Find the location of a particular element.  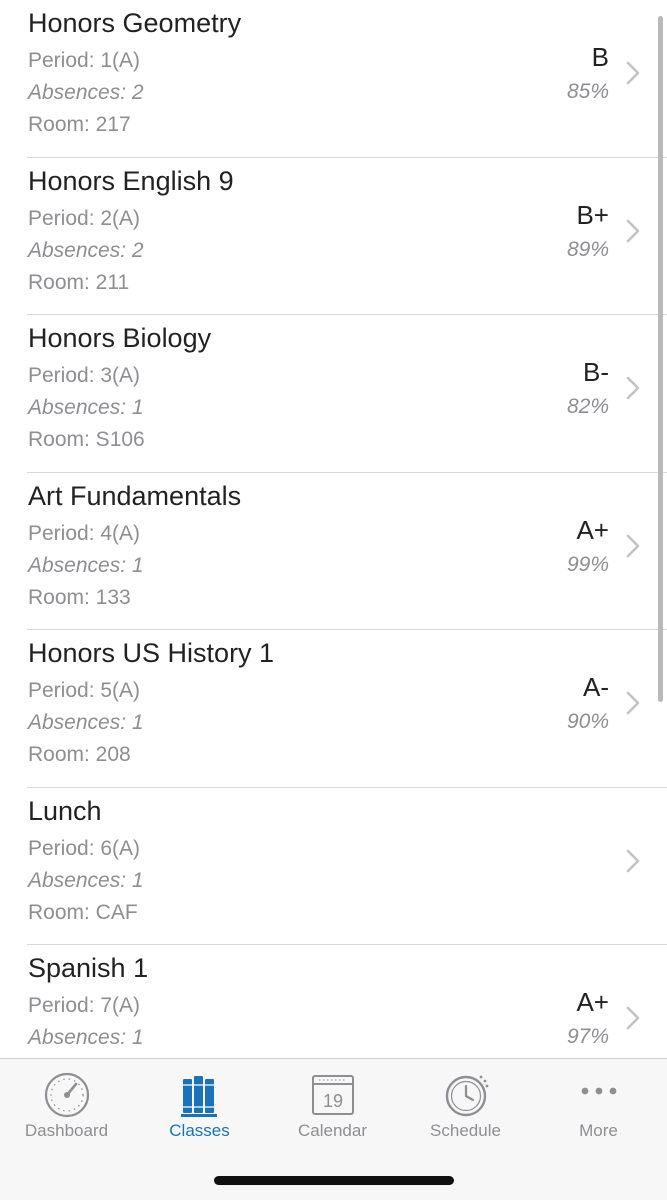

tab-label: Dashboard is located at coordinates (66, 1130).